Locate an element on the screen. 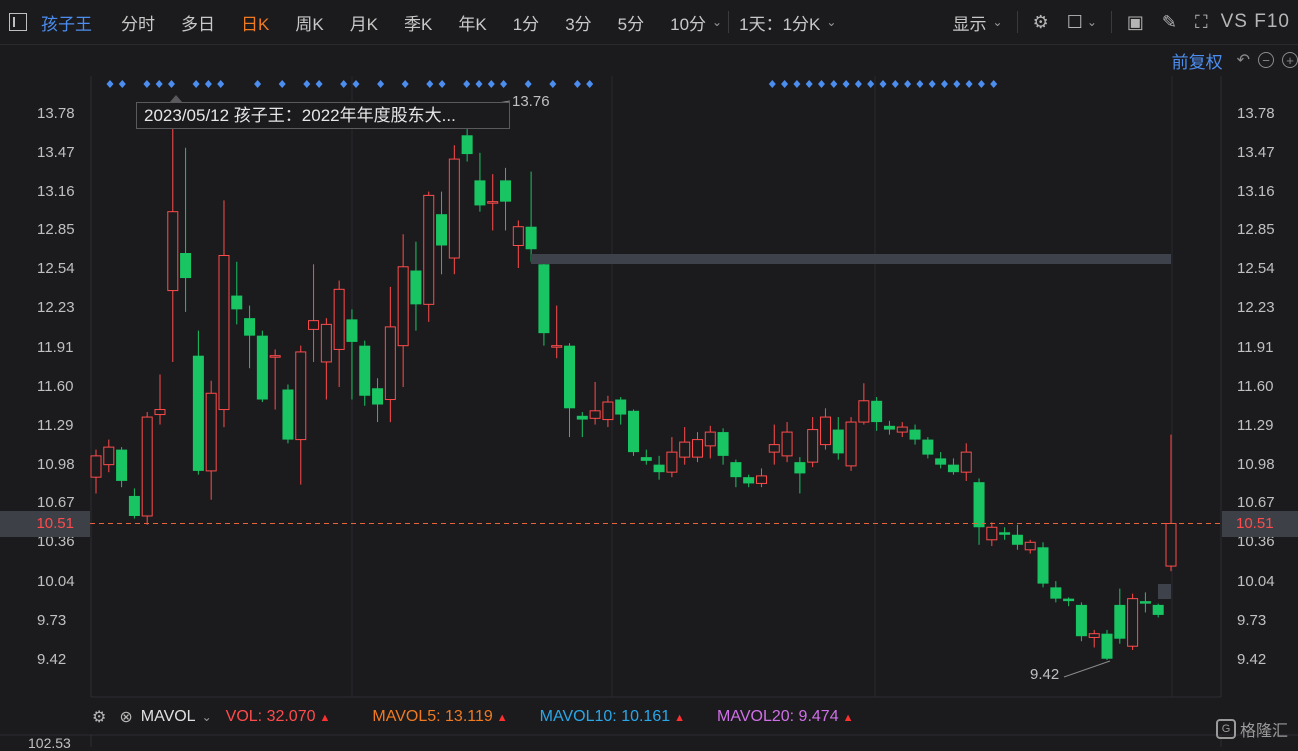 The image size is (1298, 751). price-tick-label-right: 13.47 is located at coordinates (1256, 152).